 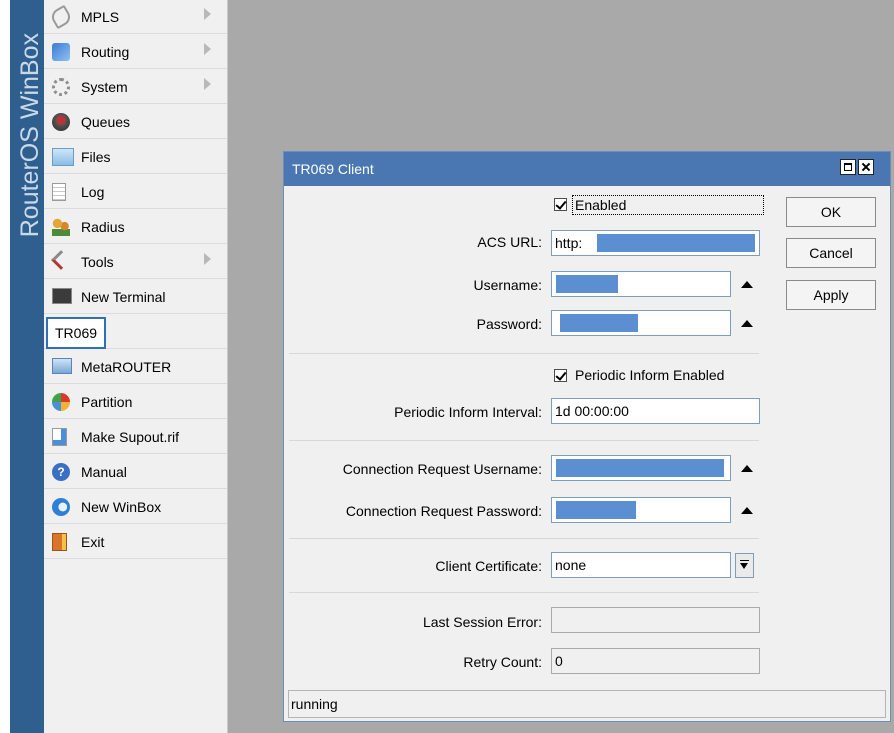 What do you see at coordinates (482, 622) in the screenshot?
I see `last-session-error-label: Last Session Error:` at bounding box center [482, 622].